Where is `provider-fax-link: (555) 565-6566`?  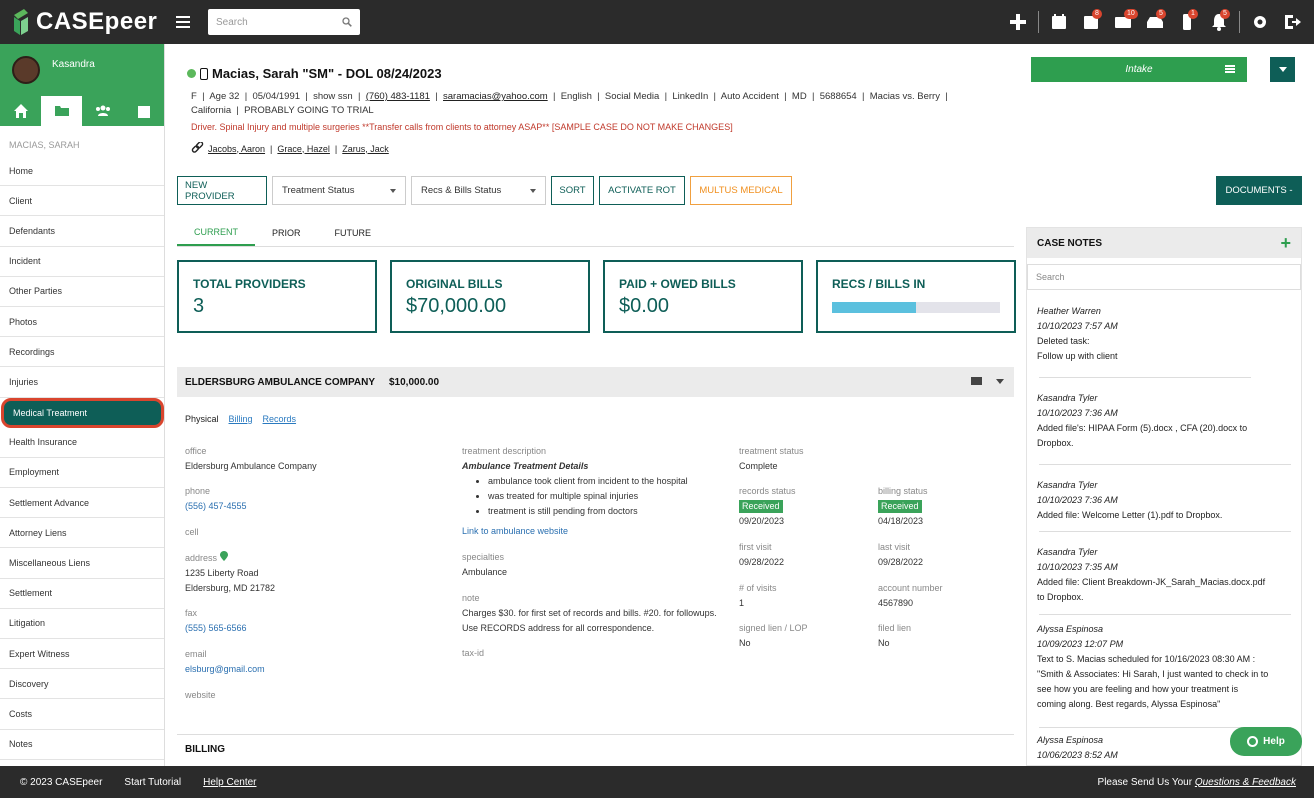
provider-fax-link: (555) 565-6566 is located at coordinates (216, 628).